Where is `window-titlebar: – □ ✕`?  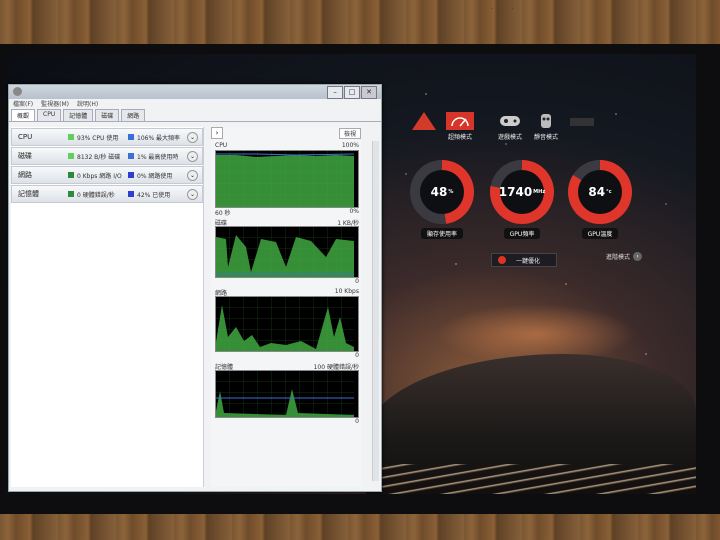 window-titlebar: – □ ✕ is located at coordinates (195, 92).